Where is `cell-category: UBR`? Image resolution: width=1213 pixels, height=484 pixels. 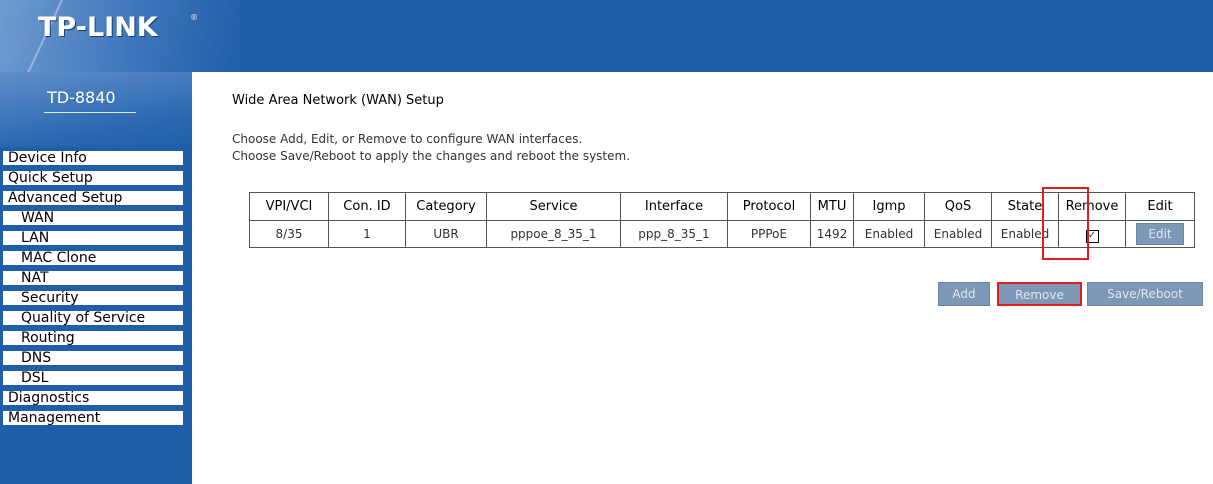 cell-category: UBR is located at coordinates (446, 234).